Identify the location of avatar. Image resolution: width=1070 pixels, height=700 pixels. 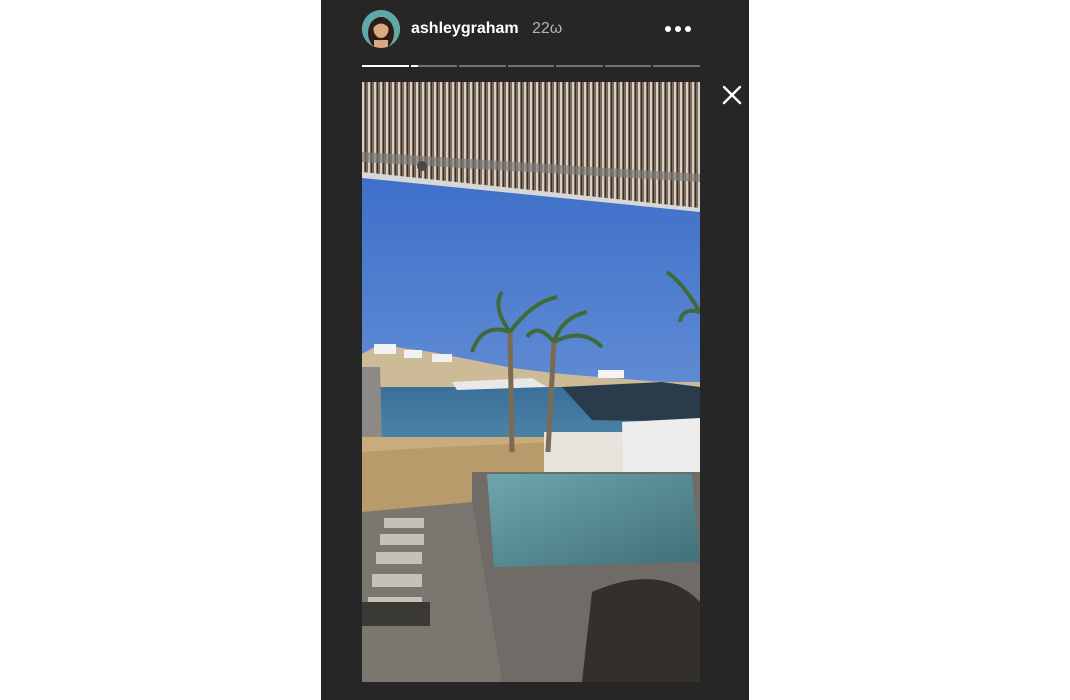
(381, 29).